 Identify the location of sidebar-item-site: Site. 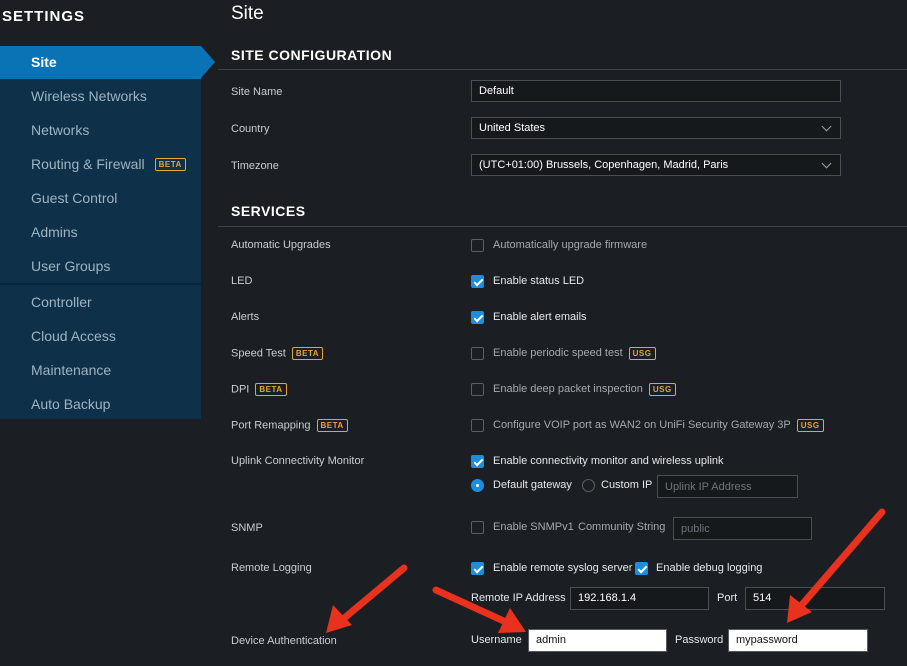
(100, 62).